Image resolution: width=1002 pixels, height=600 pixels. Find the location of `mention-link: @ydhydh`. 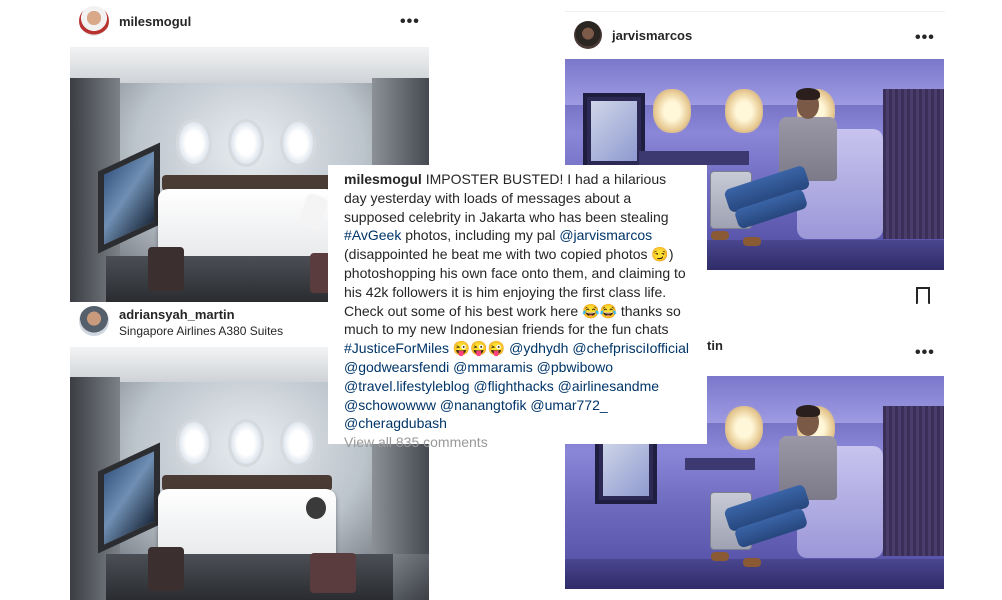

mention-link: @ydhydh is located at coordinates (538, 348).